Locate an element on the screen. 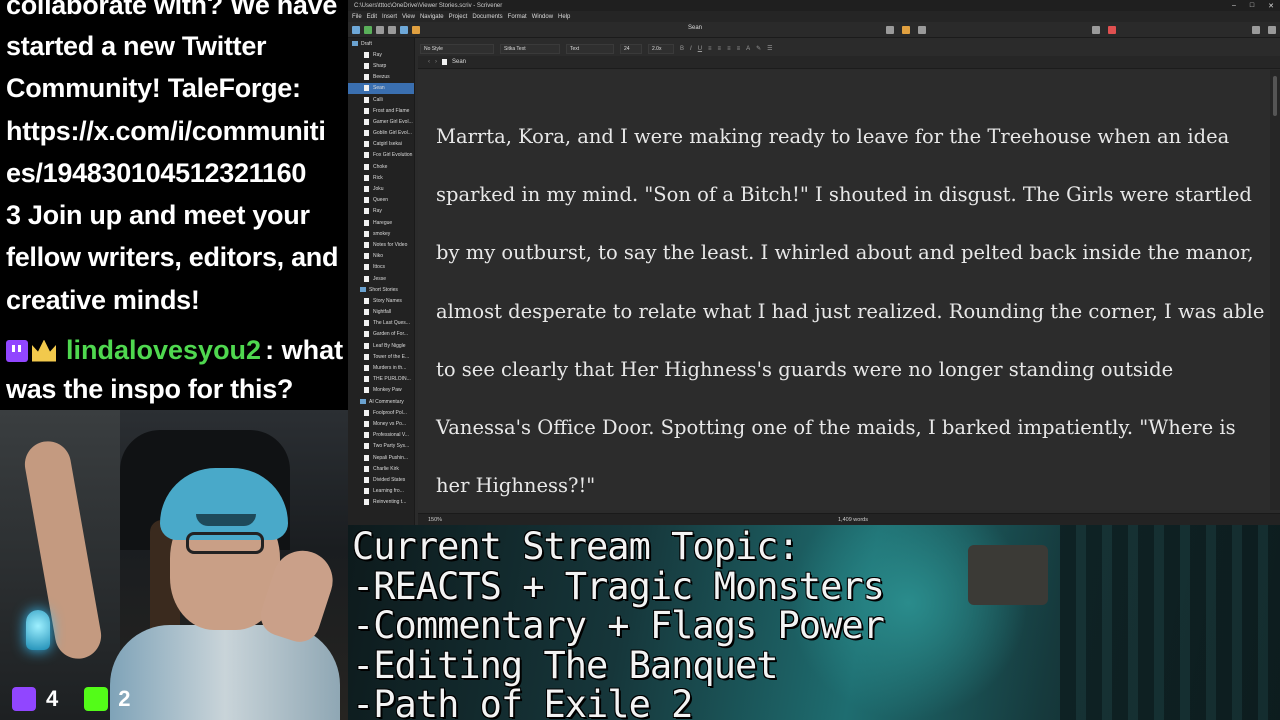 The width and height of the screenshot is (1280, 720). binder-item: Rick is located at coordinates (381, 177).